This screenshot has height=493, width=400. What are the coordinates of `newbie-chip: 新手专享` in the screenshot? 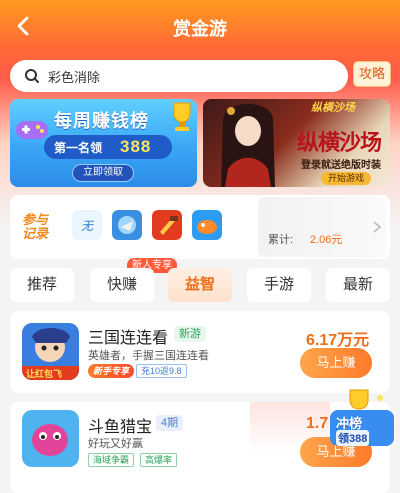 It's located at (111, 371).